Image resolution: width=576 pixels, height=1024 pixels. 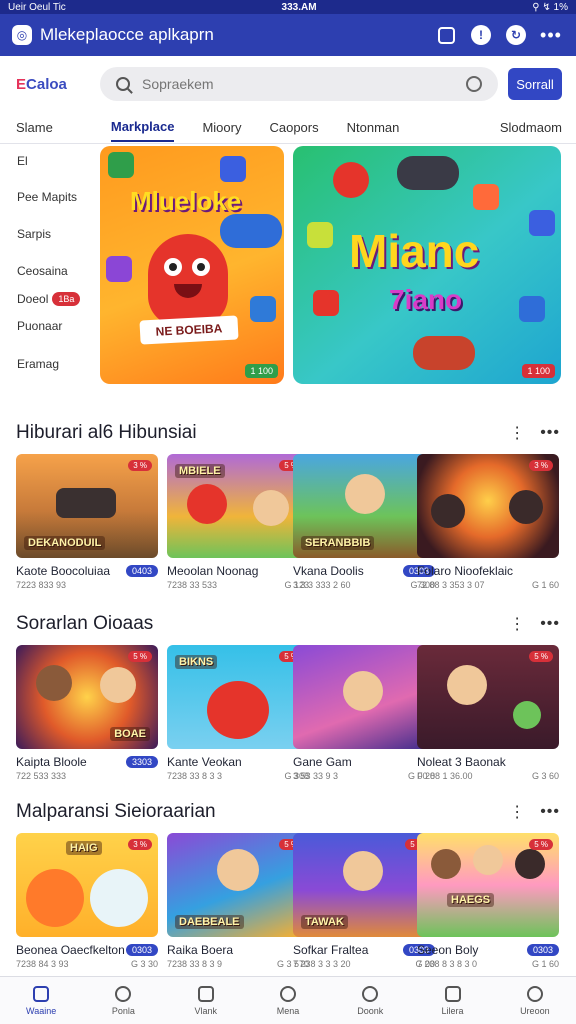 I want to click on sidebar-item-puonaar: Puonaar, so click(x=39, y=326).